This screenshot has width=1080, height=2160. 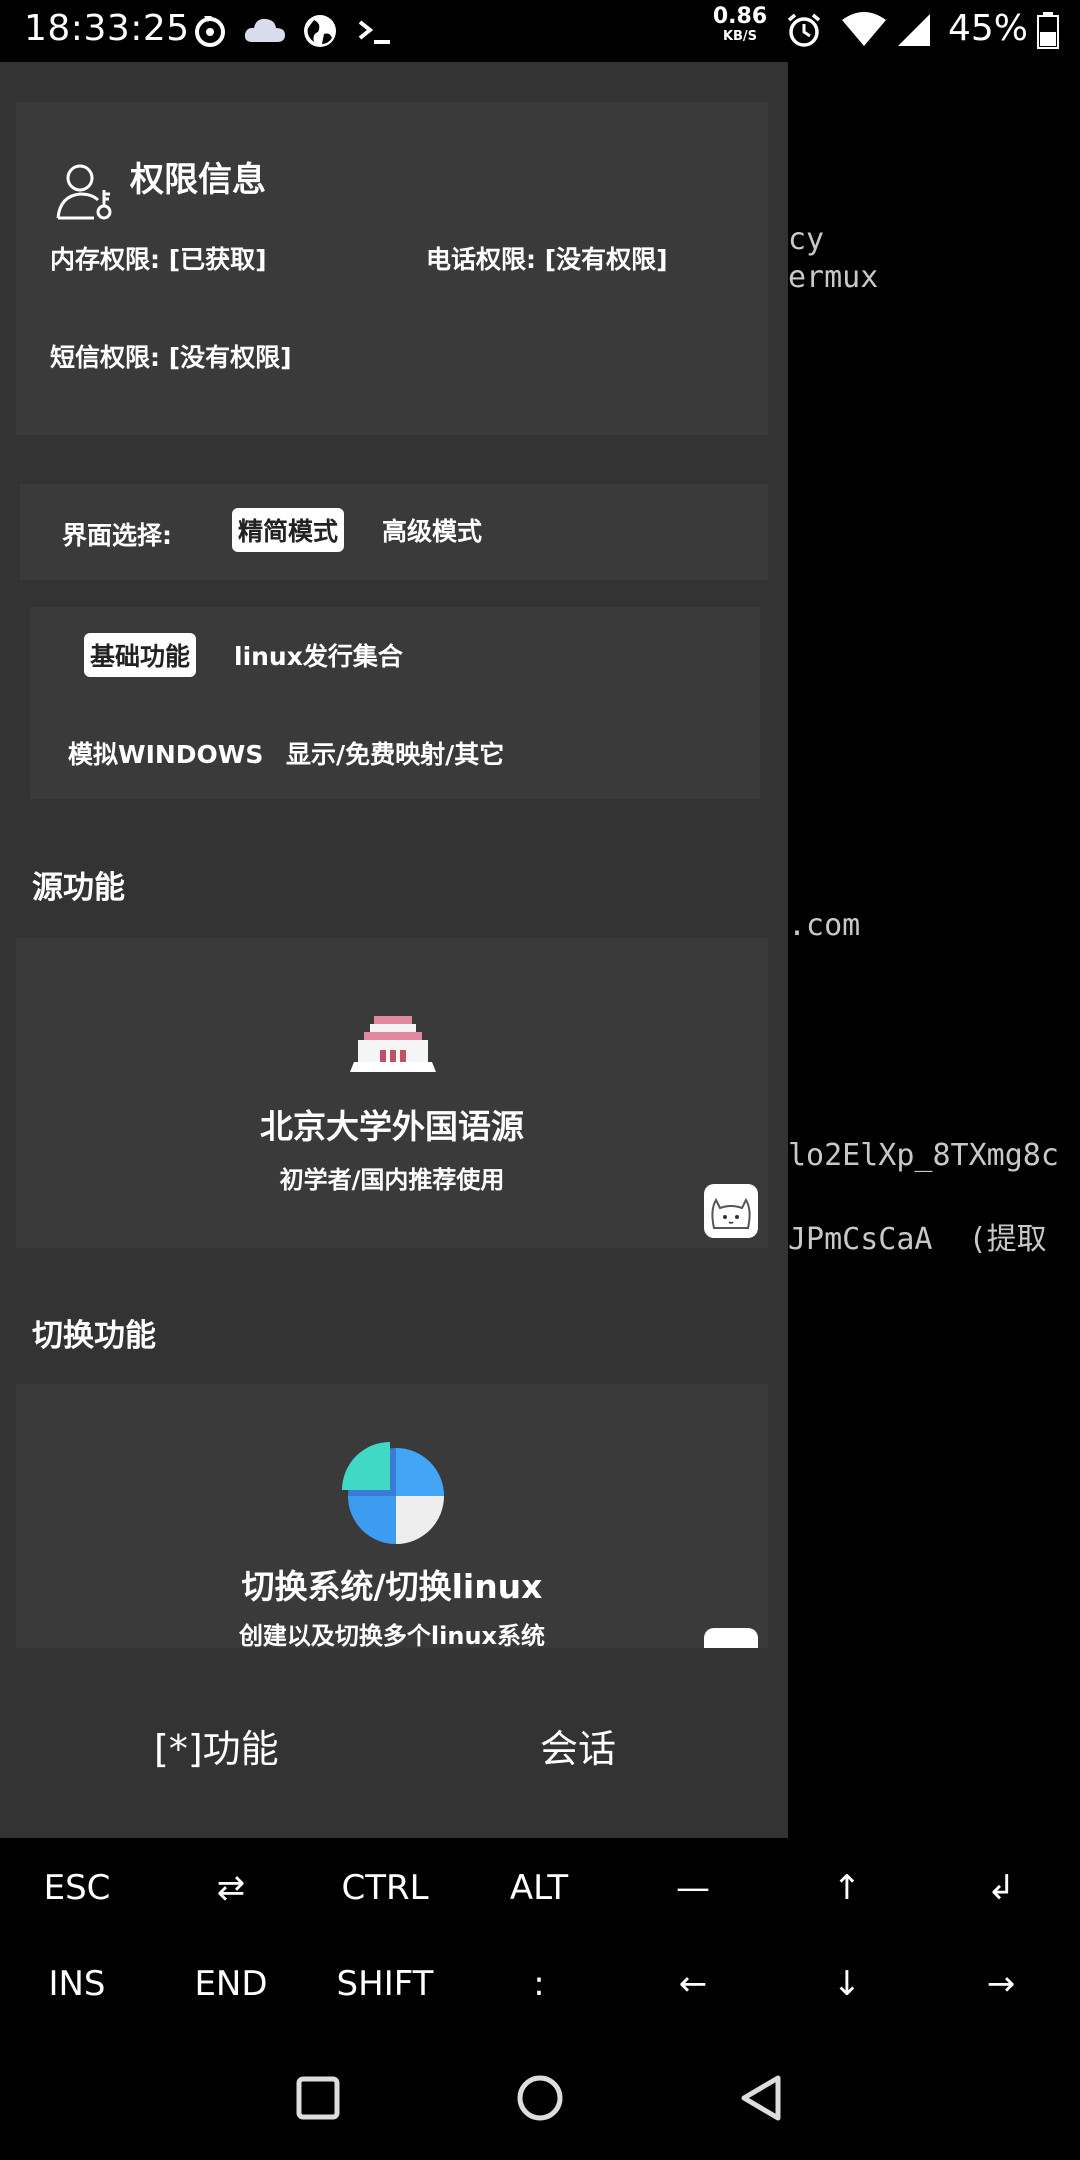 I want to click on tab-display-mapping-other: 显示/免费映射/其它, so click(x=395, y=753).